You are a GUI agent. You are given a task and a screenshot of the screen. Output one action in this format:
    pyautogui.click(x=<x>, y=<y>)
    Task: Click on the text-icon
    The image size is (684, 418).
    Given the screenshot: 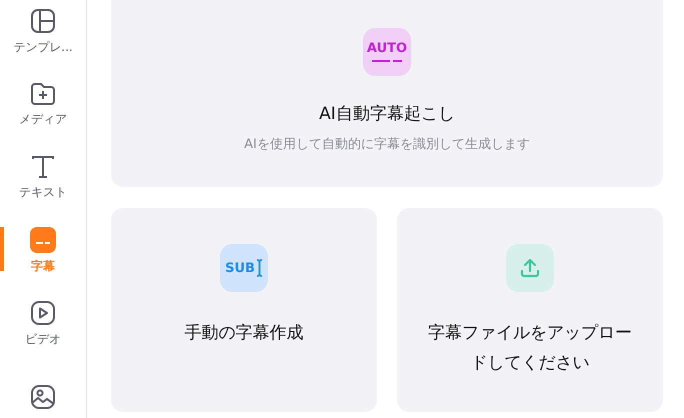 What is the action you would take?
    pyautogui.click(x=43, y=166)
    